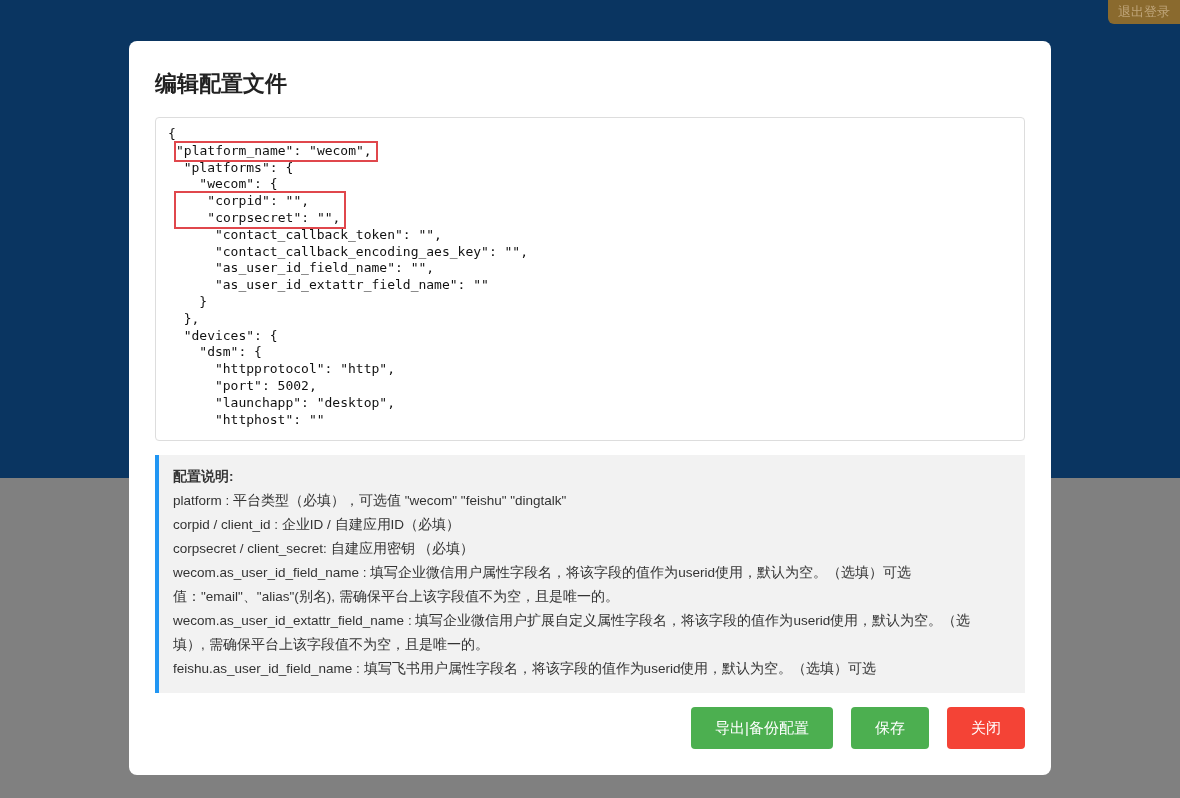 The image size is (1180, 798). Describe the element at coordinates (324, 269) in the screenshot. I see `code-line: "as_user_id_field_name": "",` at that location.